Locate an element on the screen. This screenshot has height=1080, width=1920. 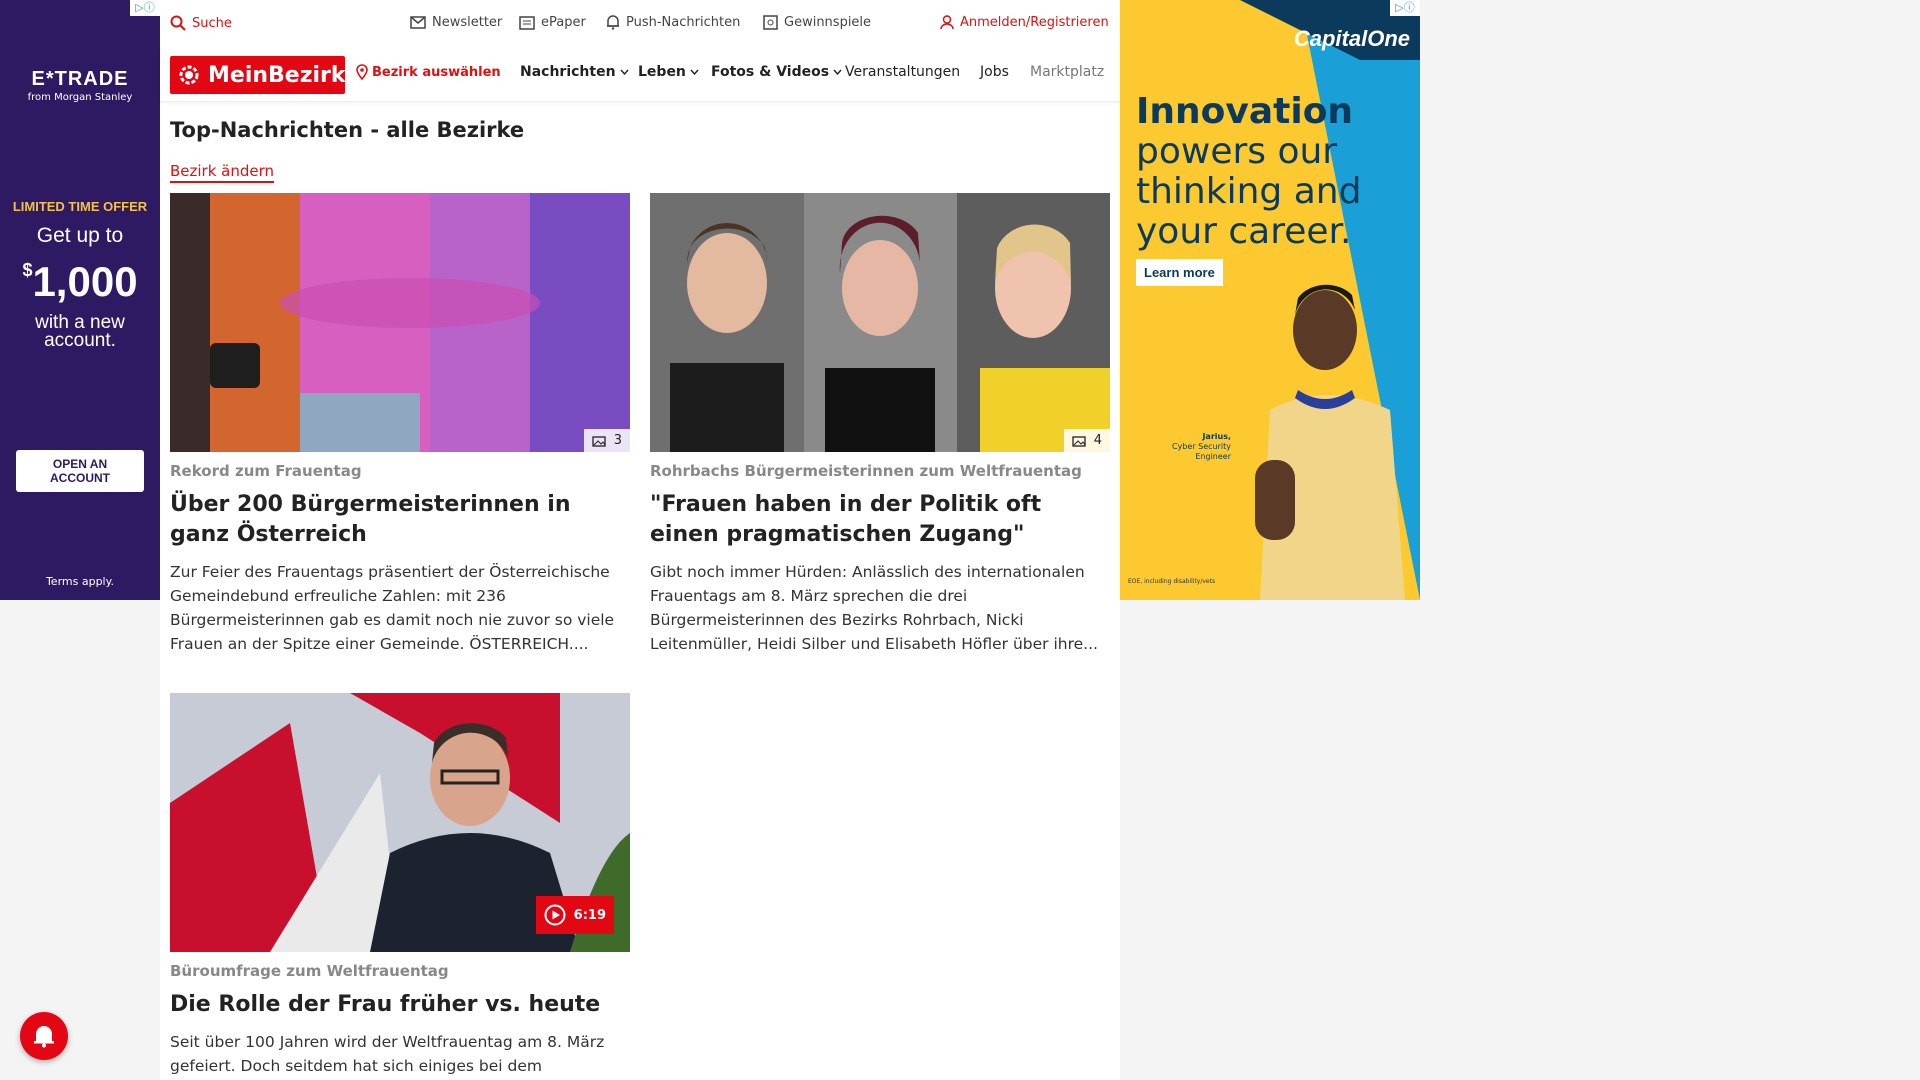
nav-label: Marktplatz is located at coordinates (1067, 72).